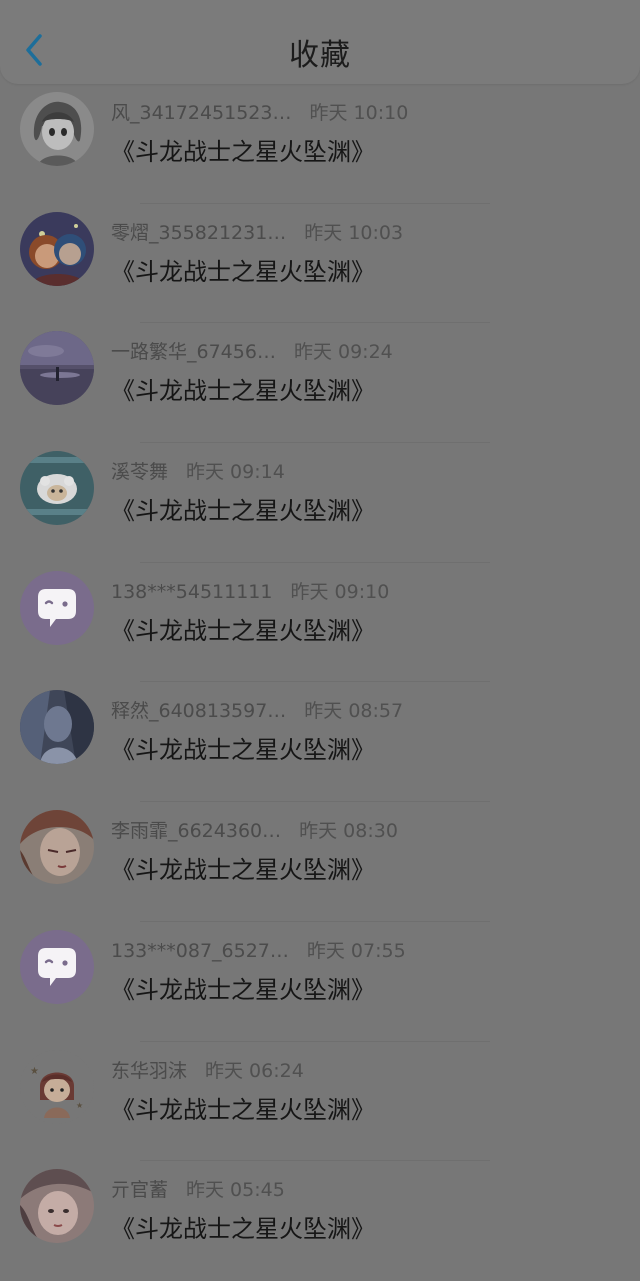  What do you see at coordinates (57, 1086) in the screenshot?
I see `avatar: ★ ★` at bounding box center [57, 1086].